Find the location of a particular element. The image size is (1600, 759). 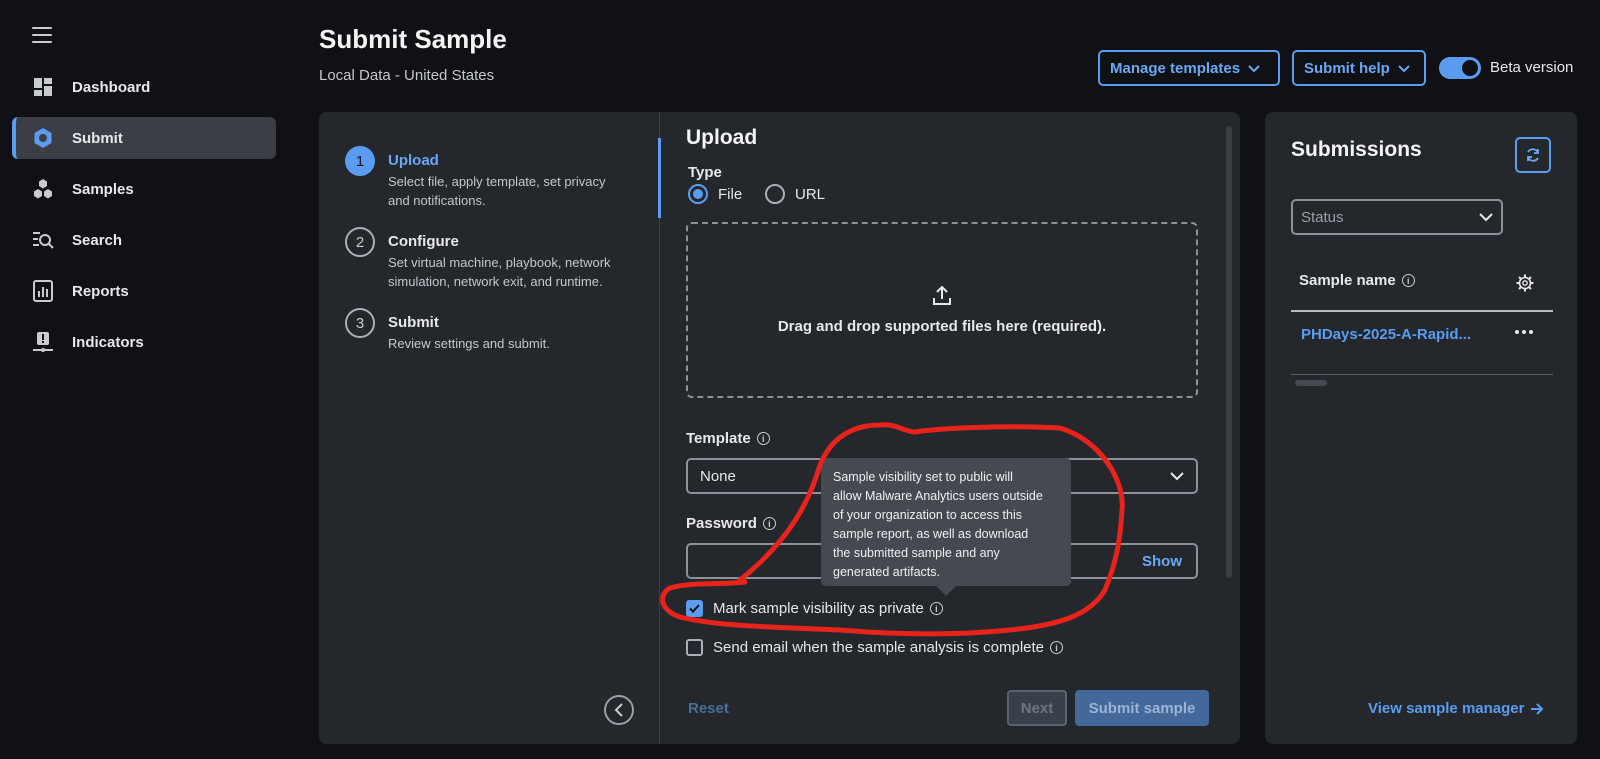

radio-label: File is located at coordinates (730, 194).